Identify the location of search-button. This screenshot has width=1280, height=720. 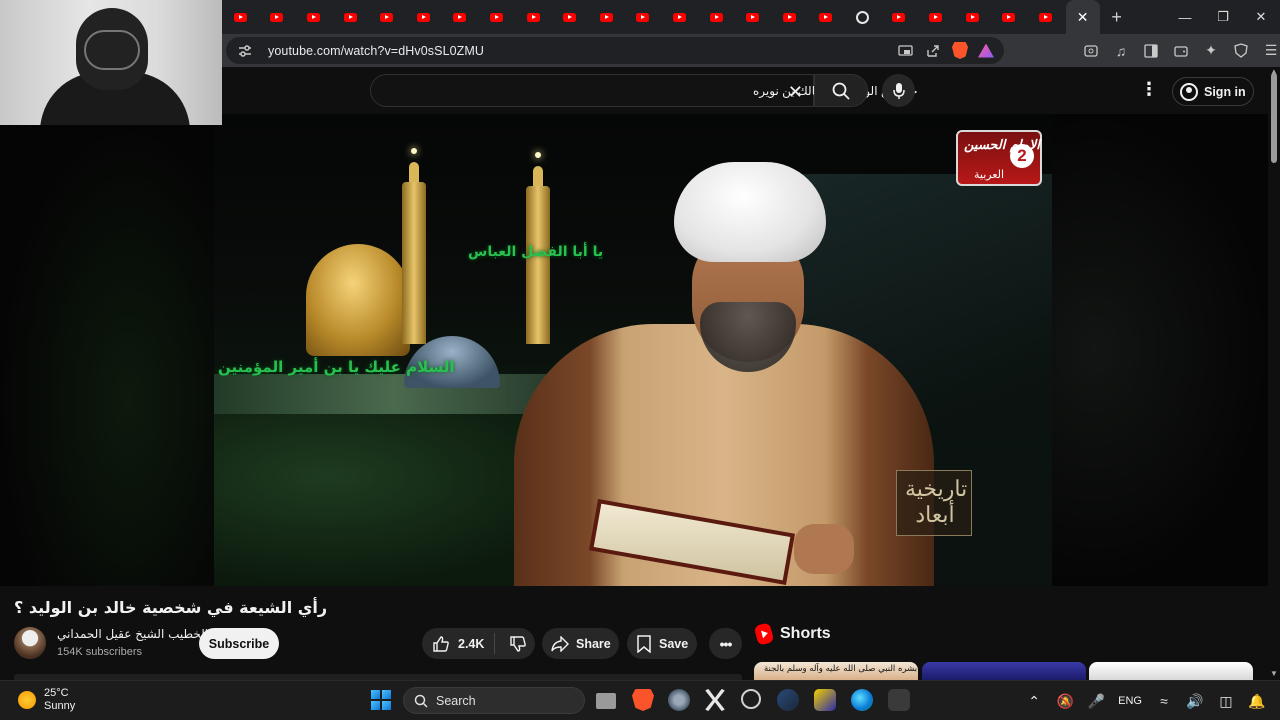
(841, 90).